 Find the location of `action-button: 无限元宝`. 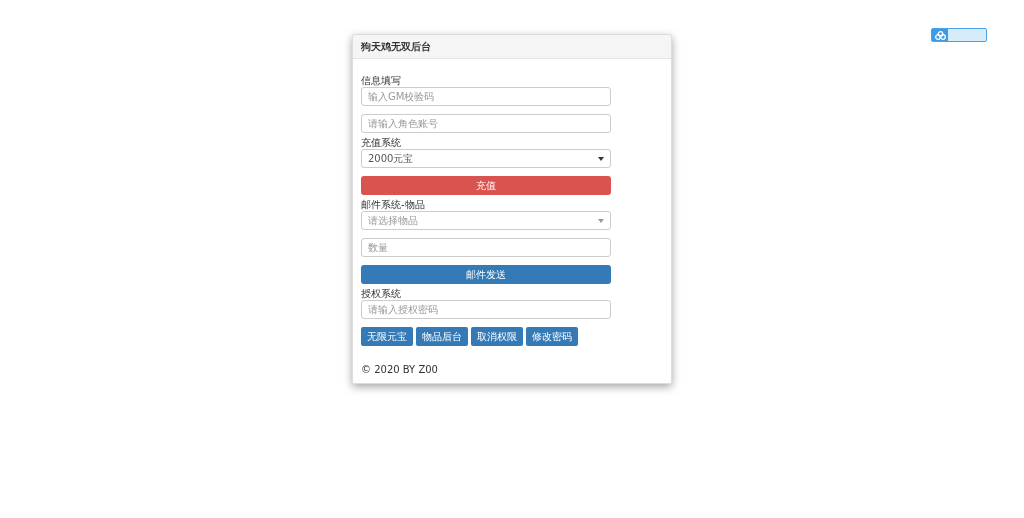

action-button: 无限元宝 is located at coordinates (387, 336).